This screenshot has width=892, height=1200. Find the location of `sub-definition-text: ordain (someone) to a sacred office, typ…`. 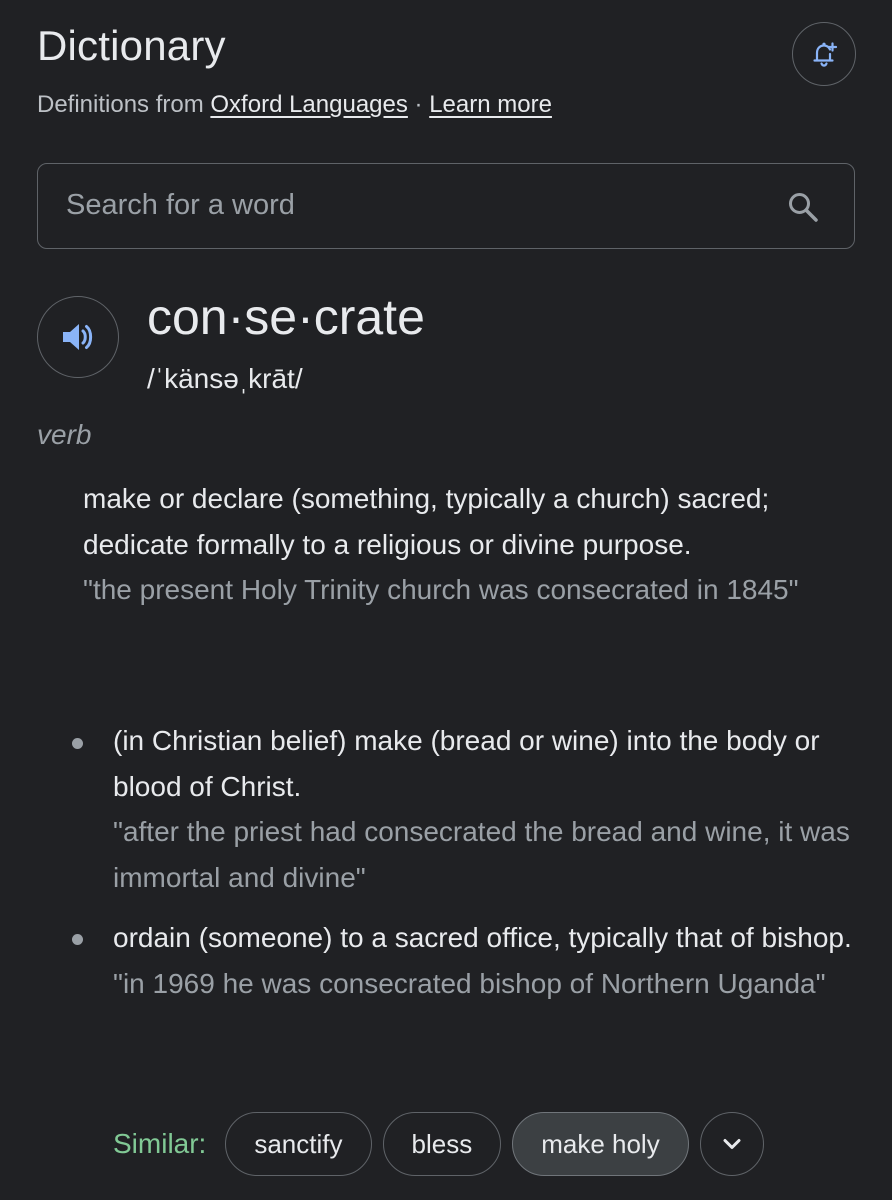

sub-definition-text: ordain (someone) to a sacred office, typ… is located at coordinates (482, 937).